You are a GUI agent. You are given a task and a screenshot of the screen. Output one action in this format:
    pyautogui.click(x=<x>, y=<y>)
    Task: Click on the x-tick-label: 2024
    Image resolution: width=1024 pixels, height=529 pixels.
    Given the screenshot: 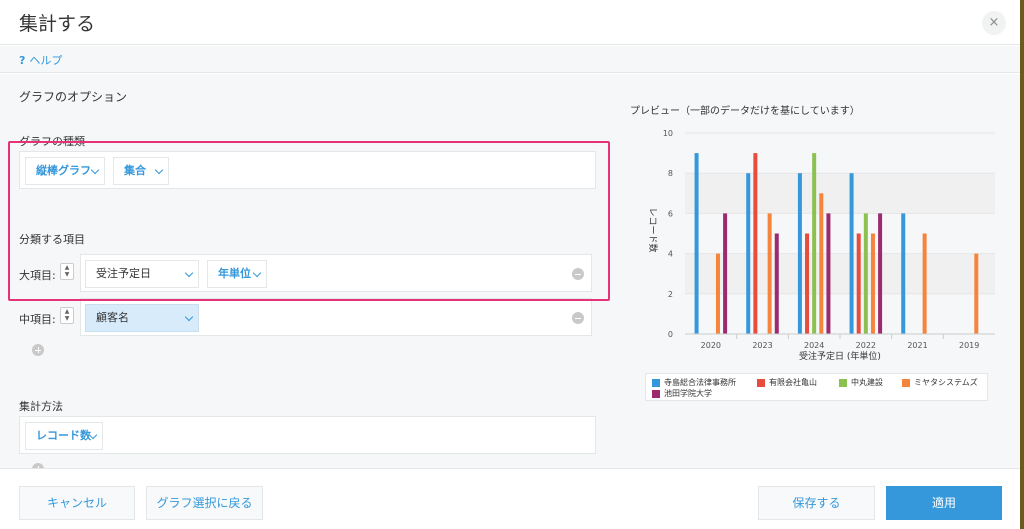 What is the action you would take?
    pyautogui.click(x=814, y=345)
    